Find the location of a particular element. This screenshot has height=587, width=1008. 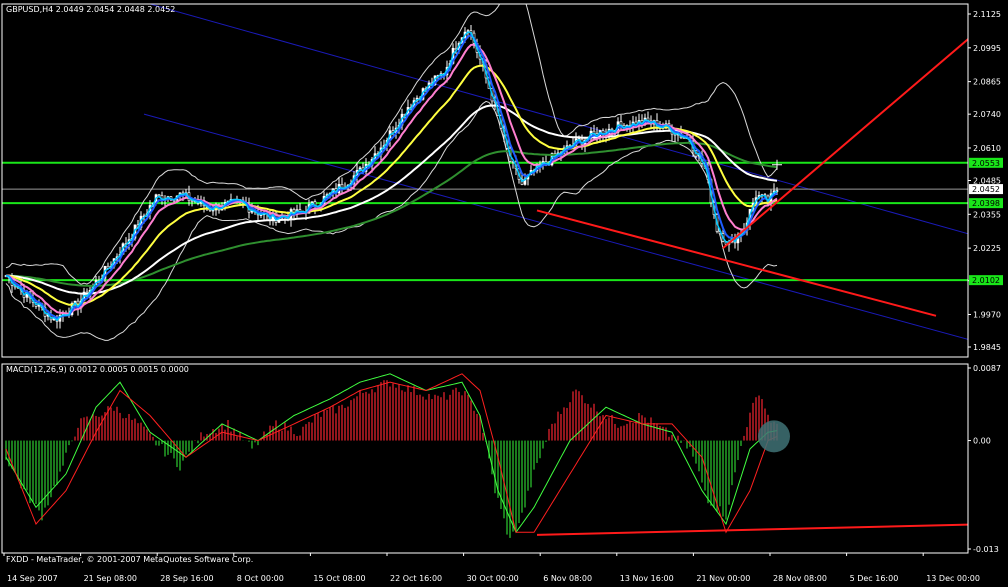

time-tick-label: 5 Dec 16:00 is located at coordinates (874, 578).